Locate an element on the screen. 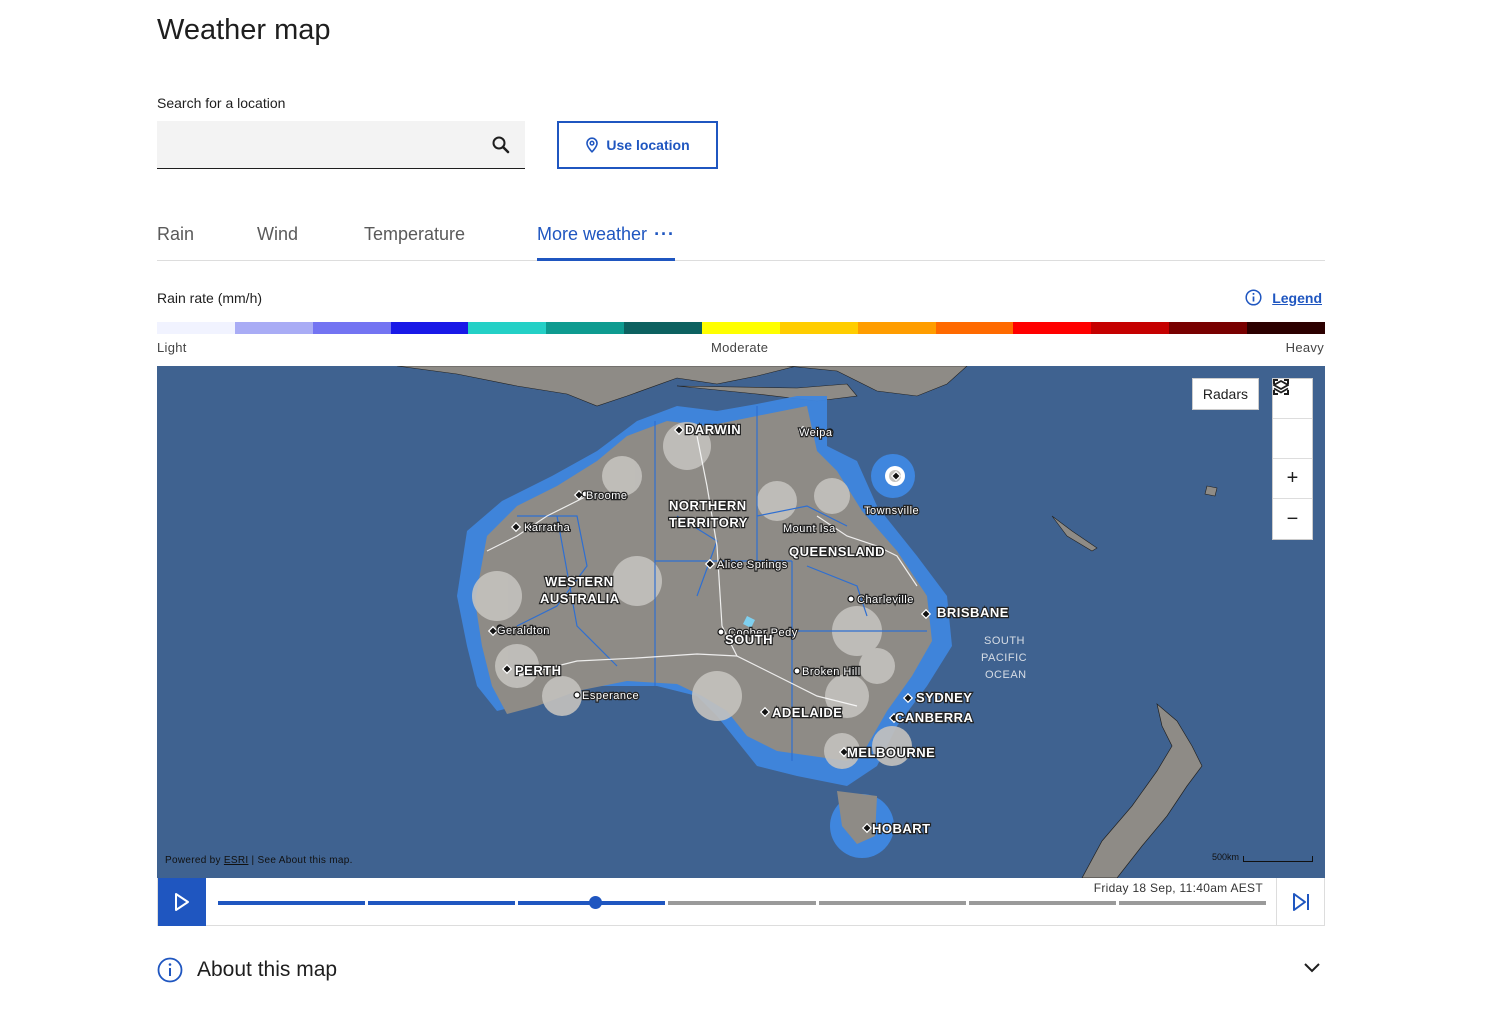 The width and height of the screenshot is (1486, 1032). legend-link-label: Legend is located at coordinates (1297, 297).